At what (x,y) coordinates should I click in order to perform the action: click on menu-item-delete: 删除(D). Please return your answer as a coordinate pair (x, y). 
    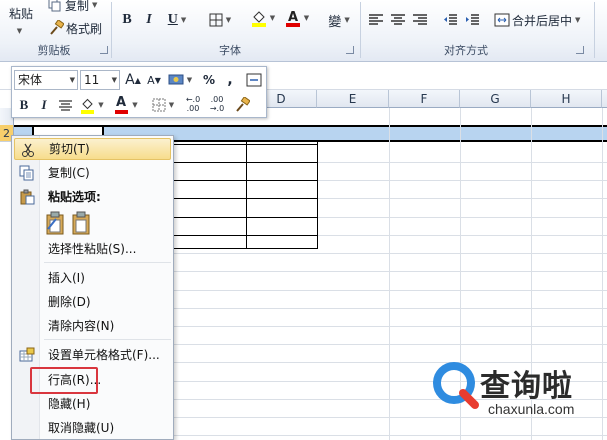
    Looking at the image, I should click on (92, 302).